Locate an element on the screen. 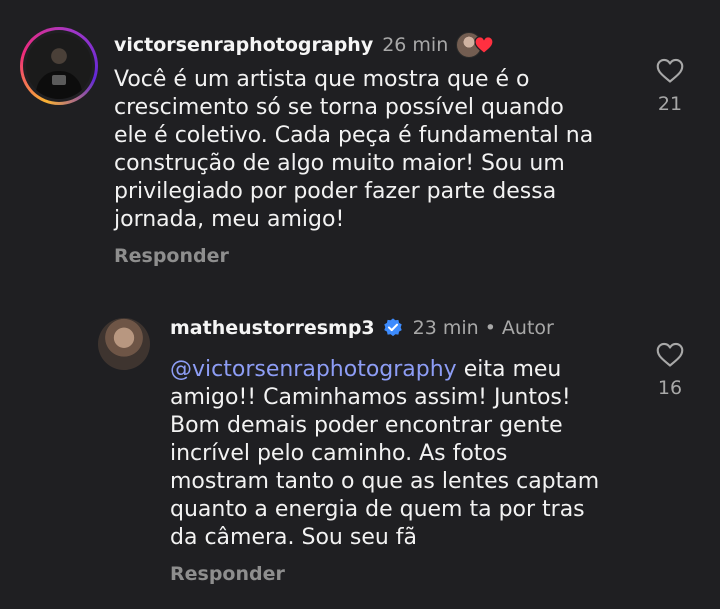 The width and height of the screenshot is (720, 609). like-section: 16 is located at coordinates (670, 370).